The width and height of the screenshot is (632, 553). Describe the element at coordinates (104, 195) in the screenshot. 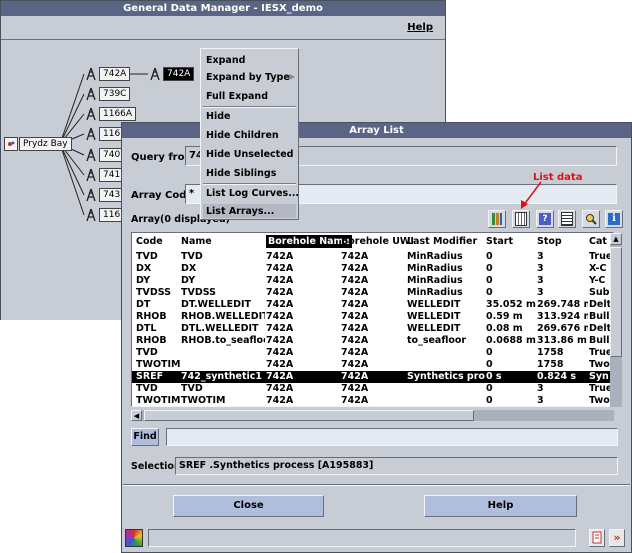

I see `tree-node: 743` at that location.